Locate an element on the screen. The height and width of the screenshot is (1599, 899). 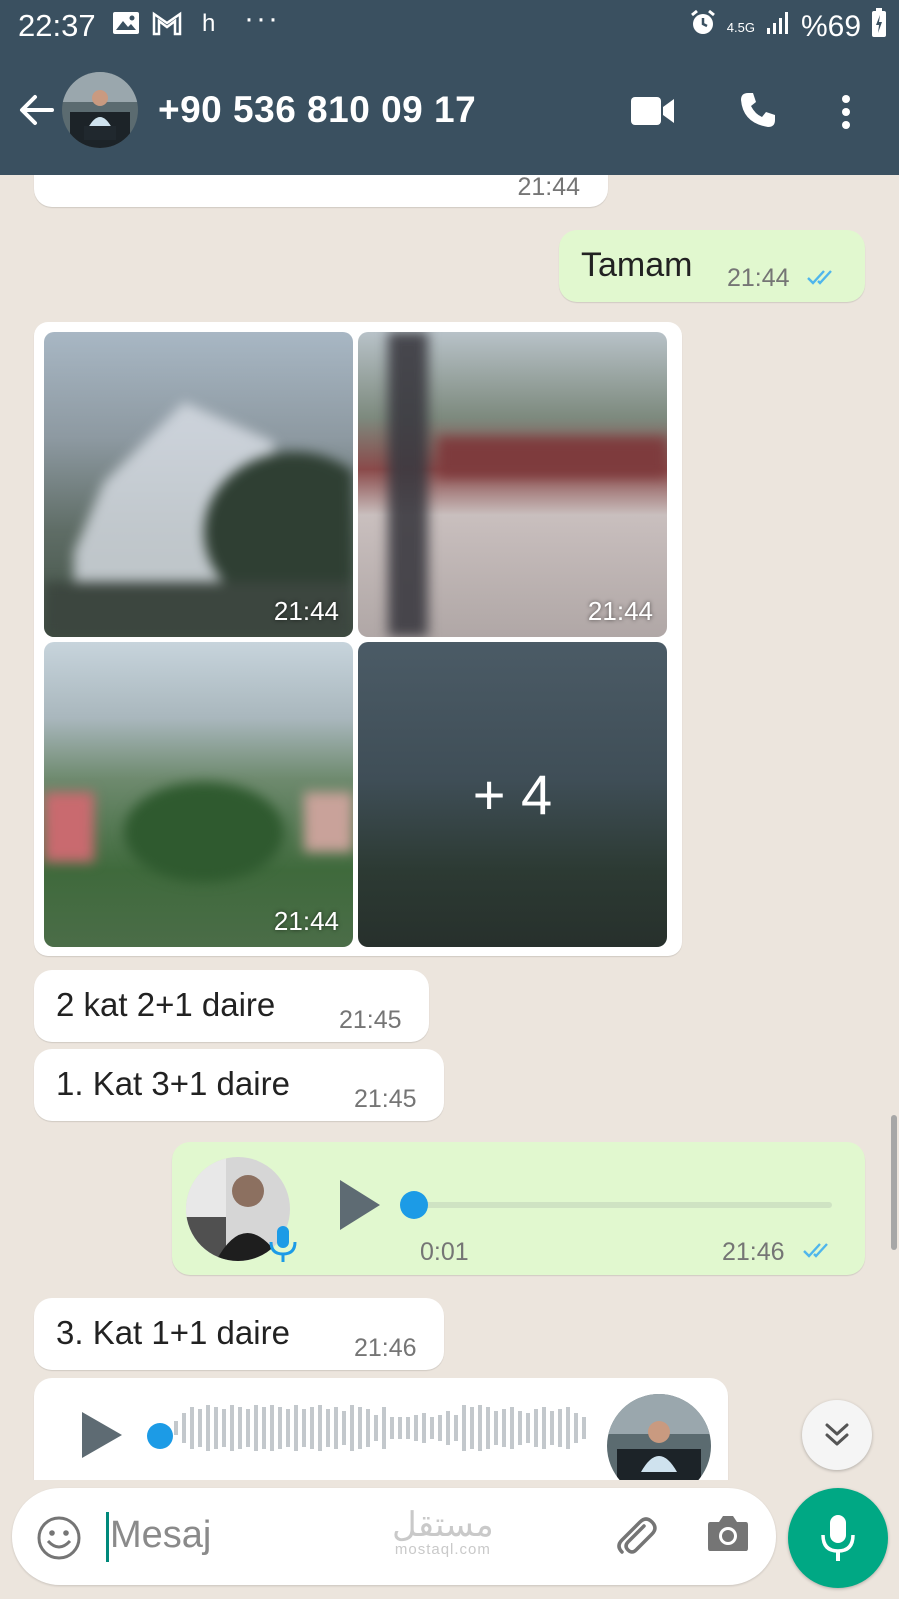
status-bar: 22:37 h ··· 4.5G %69 is located at coordinates (449, 26).